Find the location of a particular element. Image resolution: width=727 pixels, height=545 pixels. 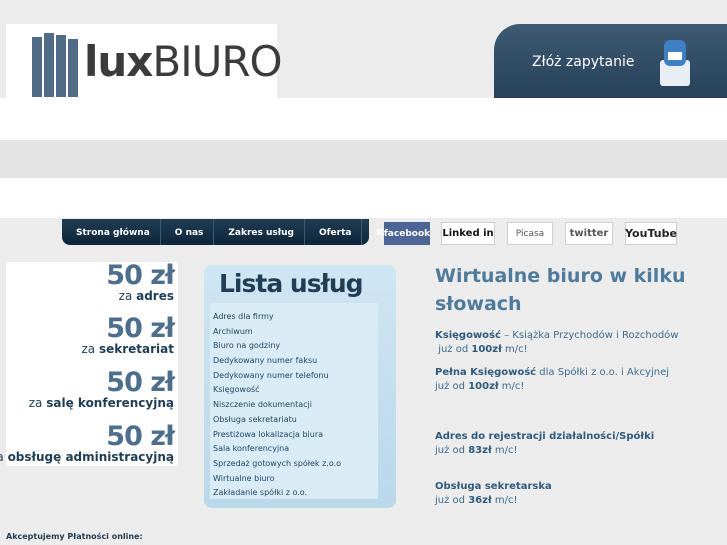

logo-building-icon is located at coordinates (55, 65).